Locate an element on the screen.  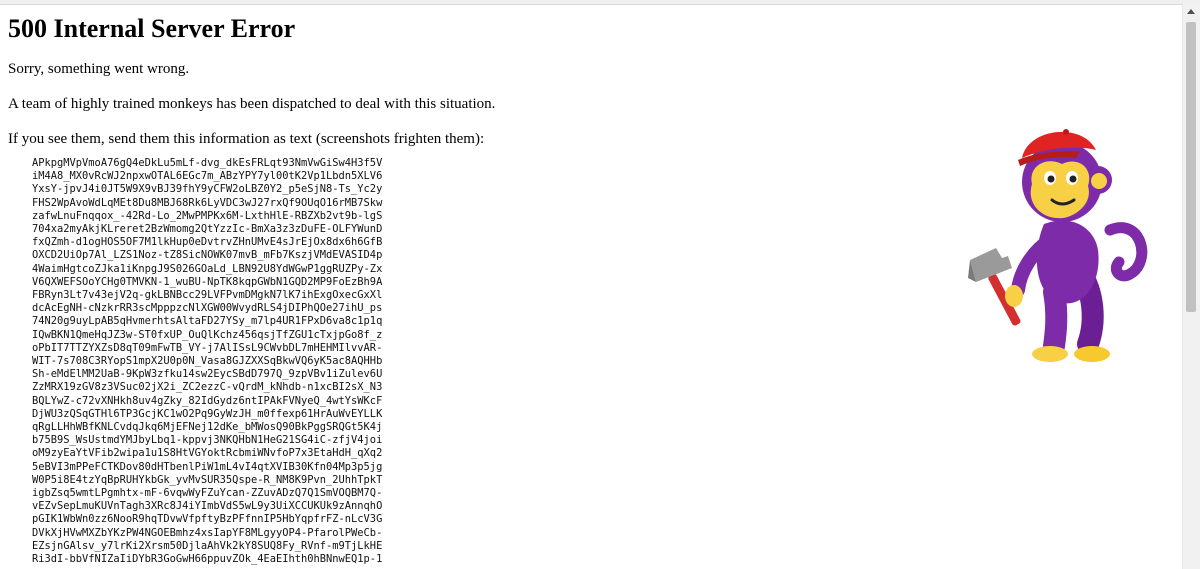
vertical-scrollbar is located at coordinates (1191, 286).